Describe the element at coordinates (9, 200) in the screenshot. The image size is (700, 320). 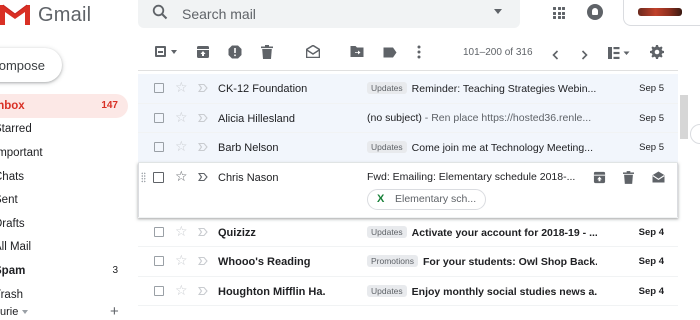
I see `sidebar-item-label: Sent` at that location.